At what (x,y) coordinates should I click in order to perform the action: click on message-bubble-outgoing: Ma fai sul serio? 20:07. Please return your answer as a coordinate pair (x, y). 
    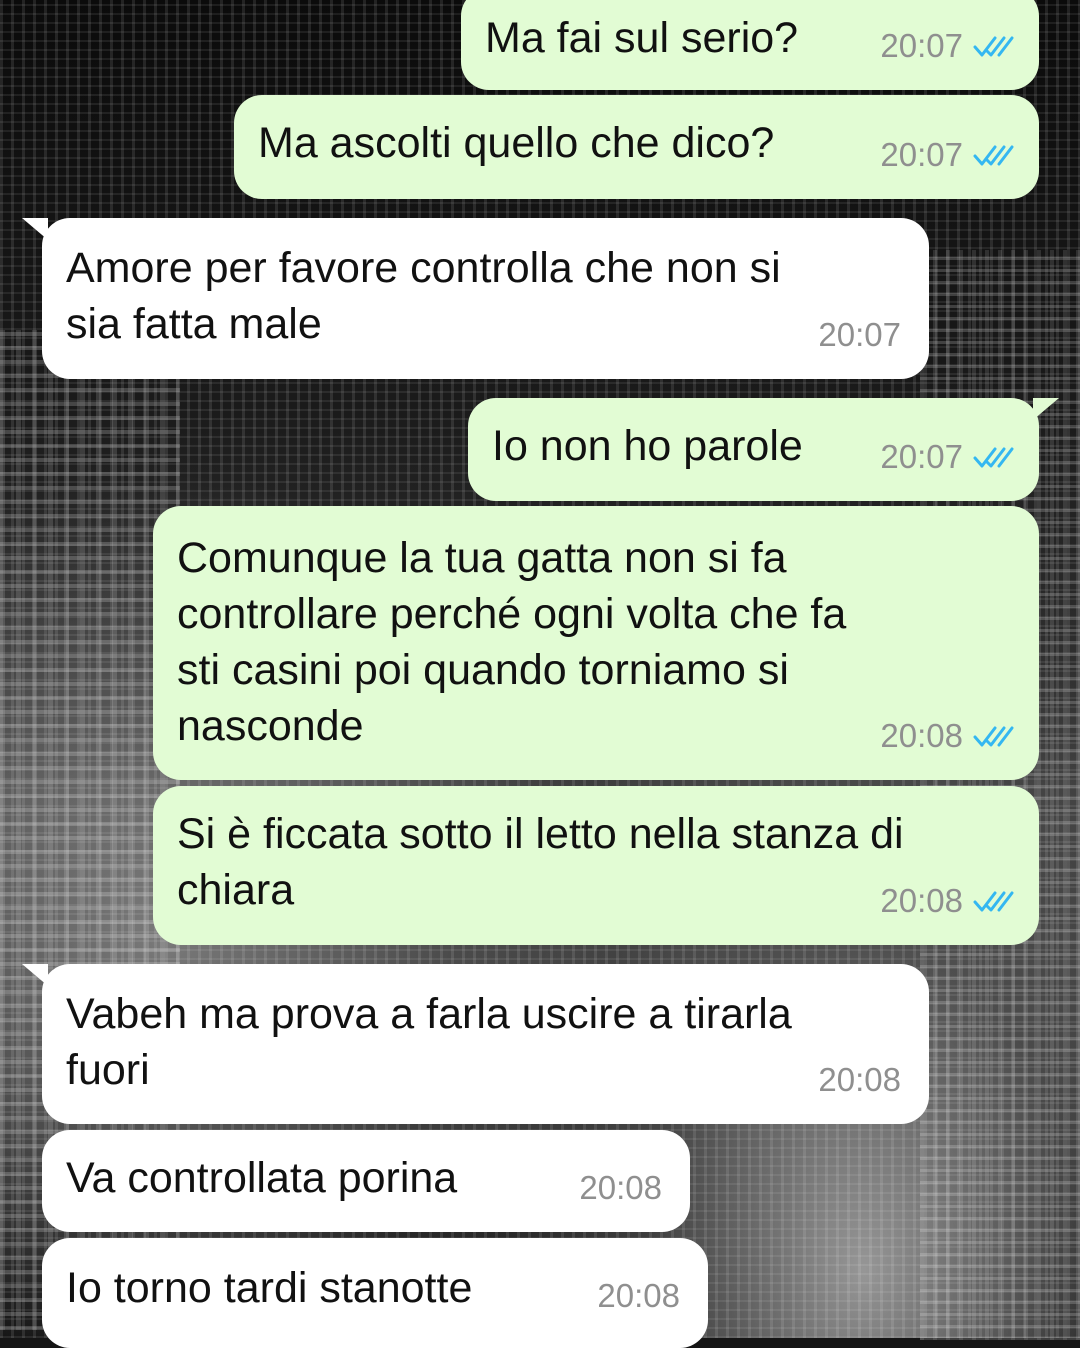
    Looking at the image, I should click on (750, 45).